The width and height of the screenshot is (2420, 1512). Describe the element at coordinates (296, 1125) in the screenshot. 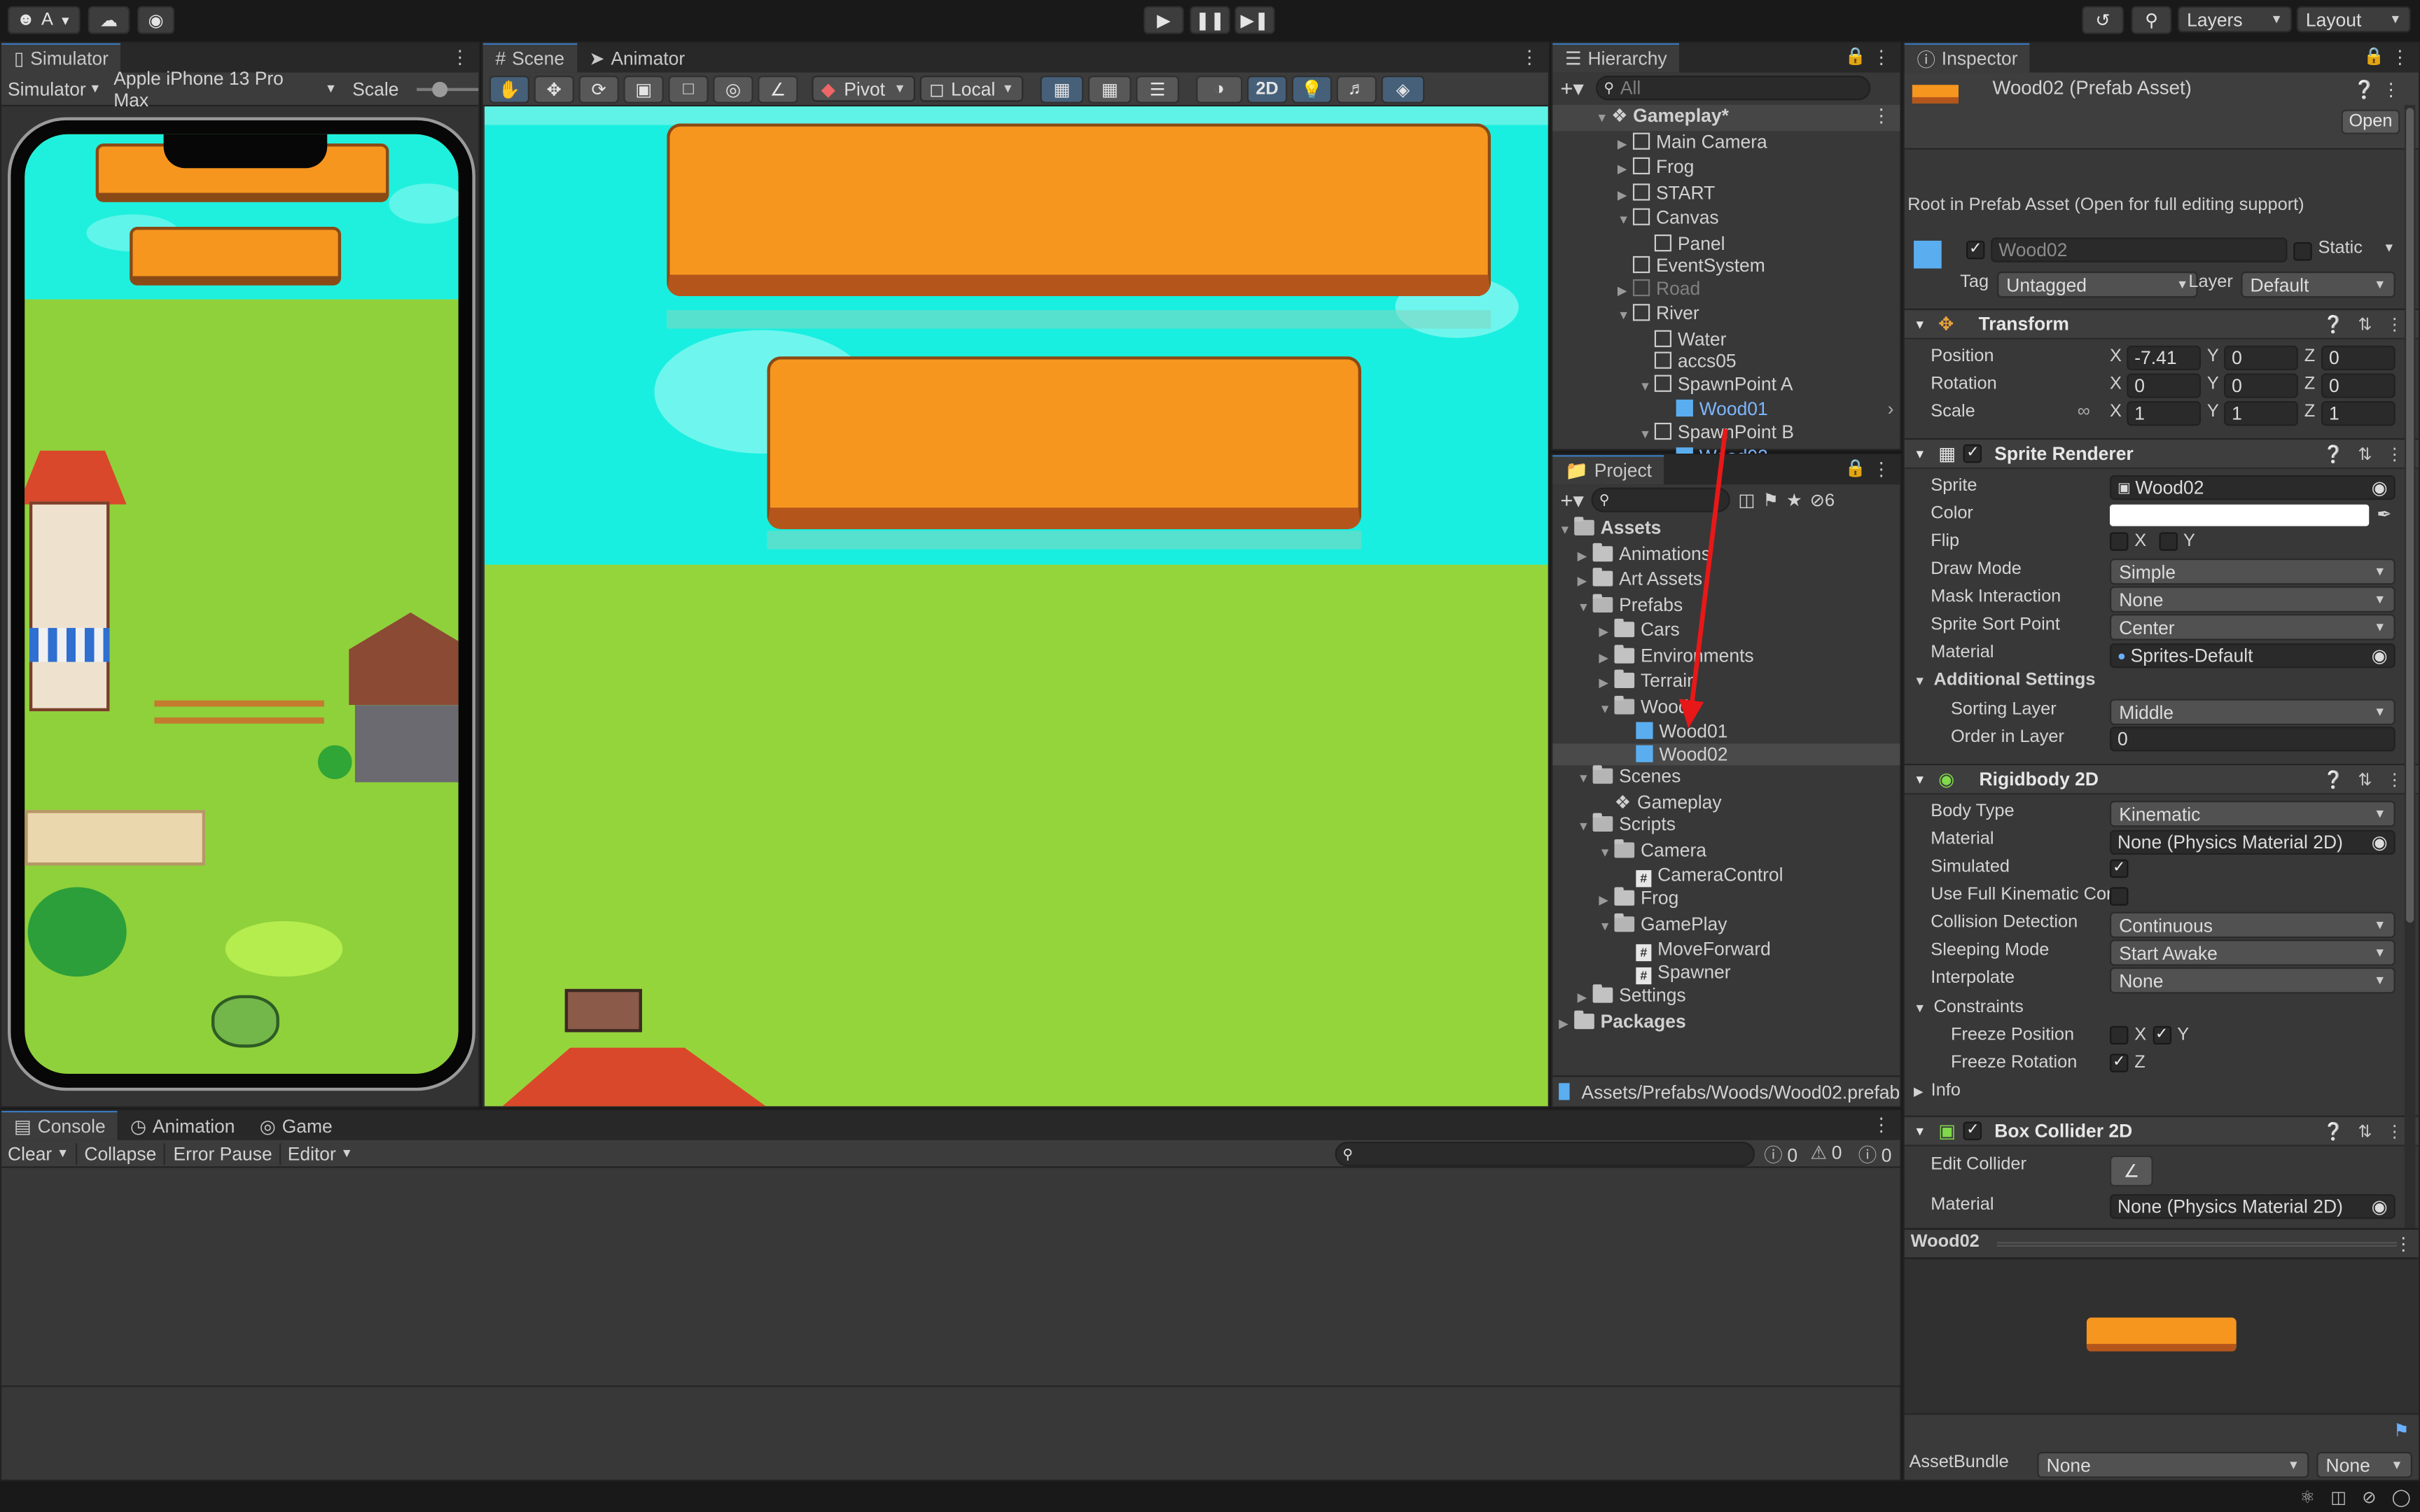

I see `tab-game: ◎ Game` at that location.